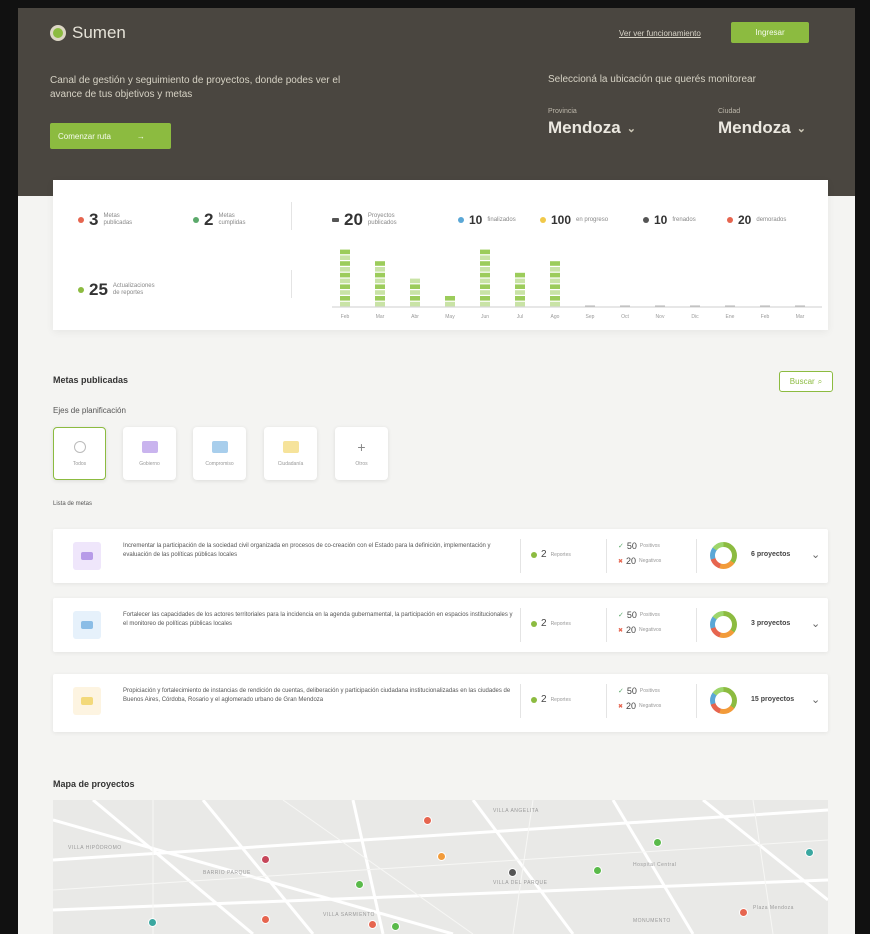  Describe the element at coordinates (133, 289) in the screenshot. I see `stat-label: Actualizaciones de reportes` at that location.